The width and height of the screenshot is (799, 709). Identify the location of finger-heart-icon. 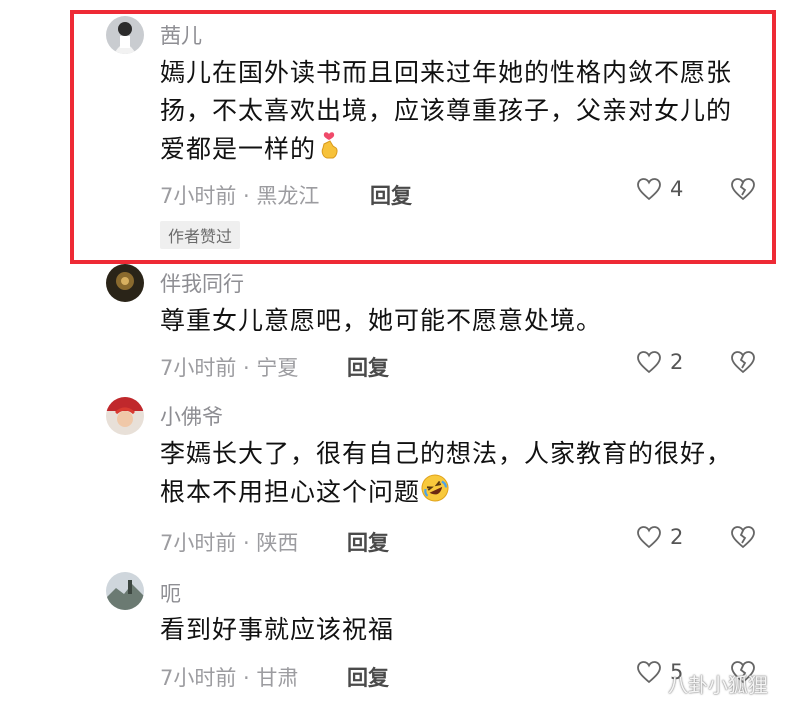
(329, 150).